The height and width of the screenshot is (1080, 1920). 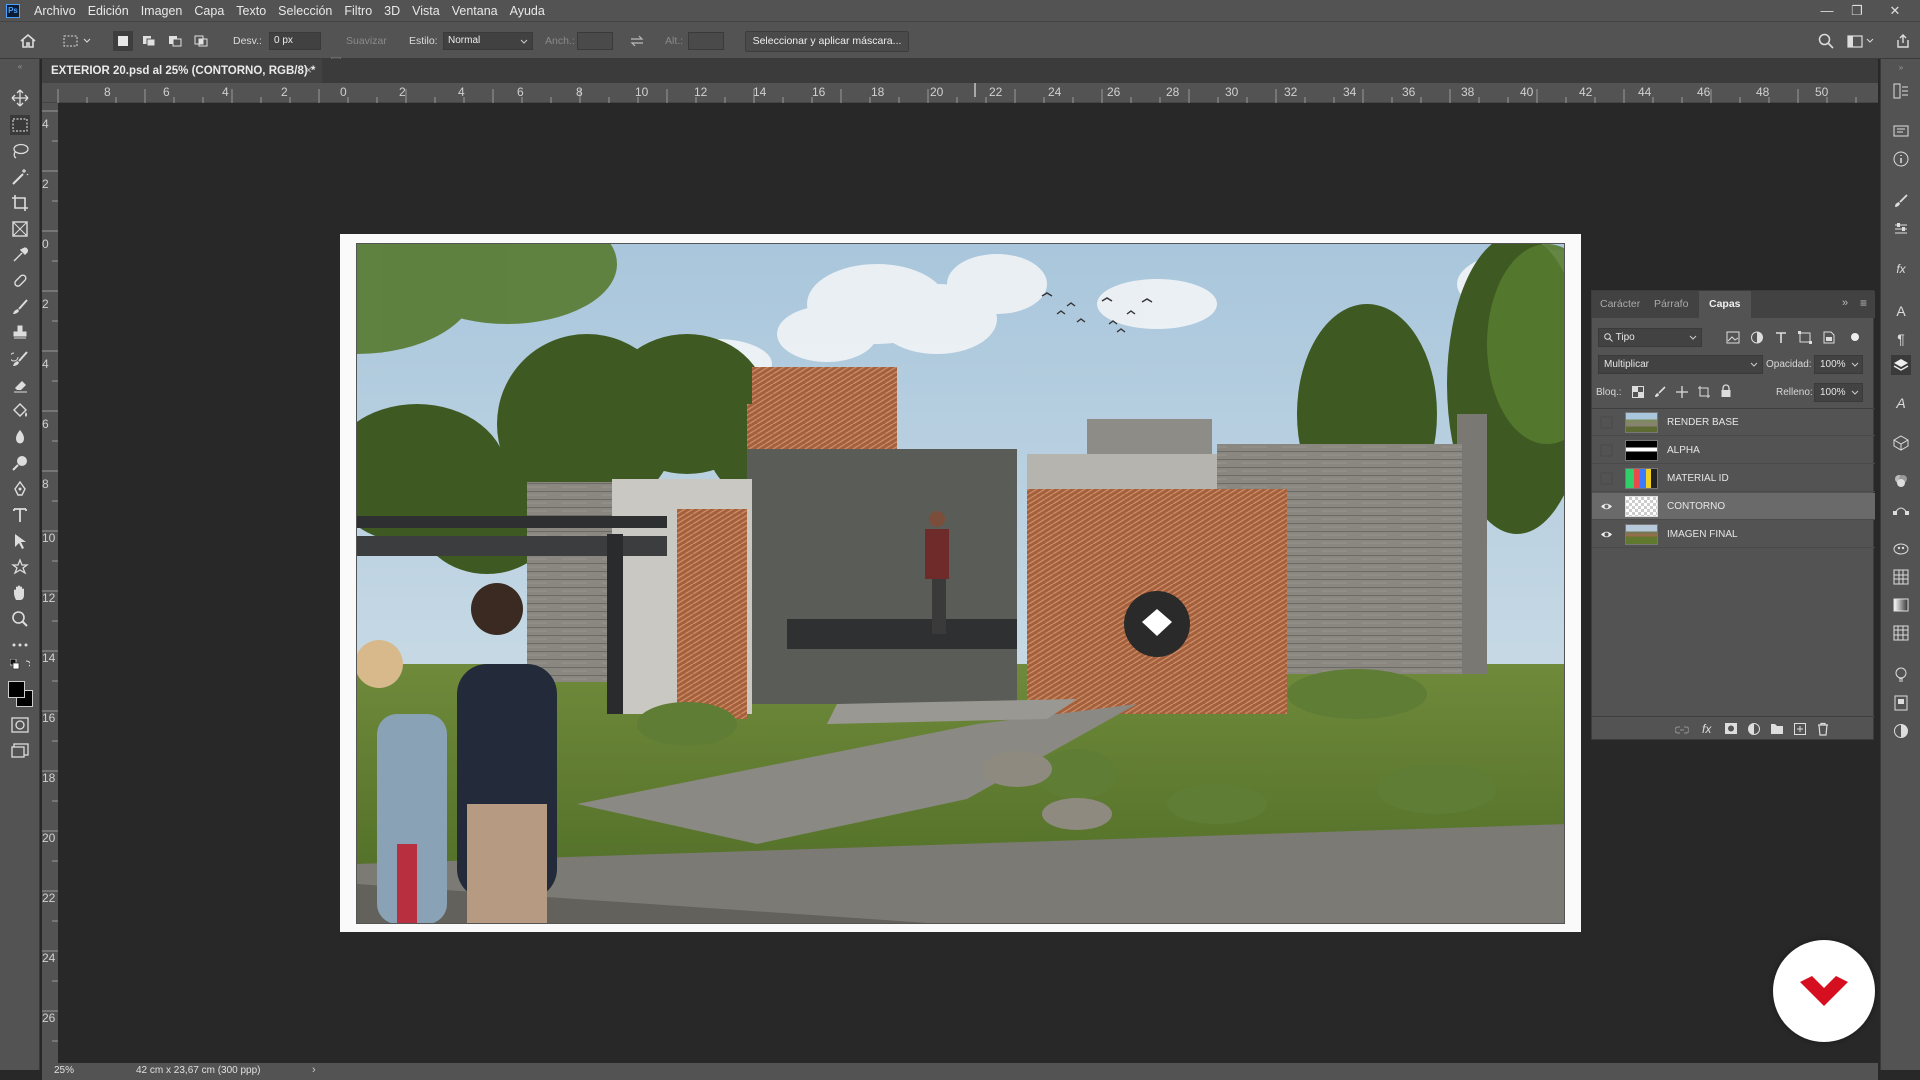 I want to click on fill-input: 100%, so click(x=1838, y=392).